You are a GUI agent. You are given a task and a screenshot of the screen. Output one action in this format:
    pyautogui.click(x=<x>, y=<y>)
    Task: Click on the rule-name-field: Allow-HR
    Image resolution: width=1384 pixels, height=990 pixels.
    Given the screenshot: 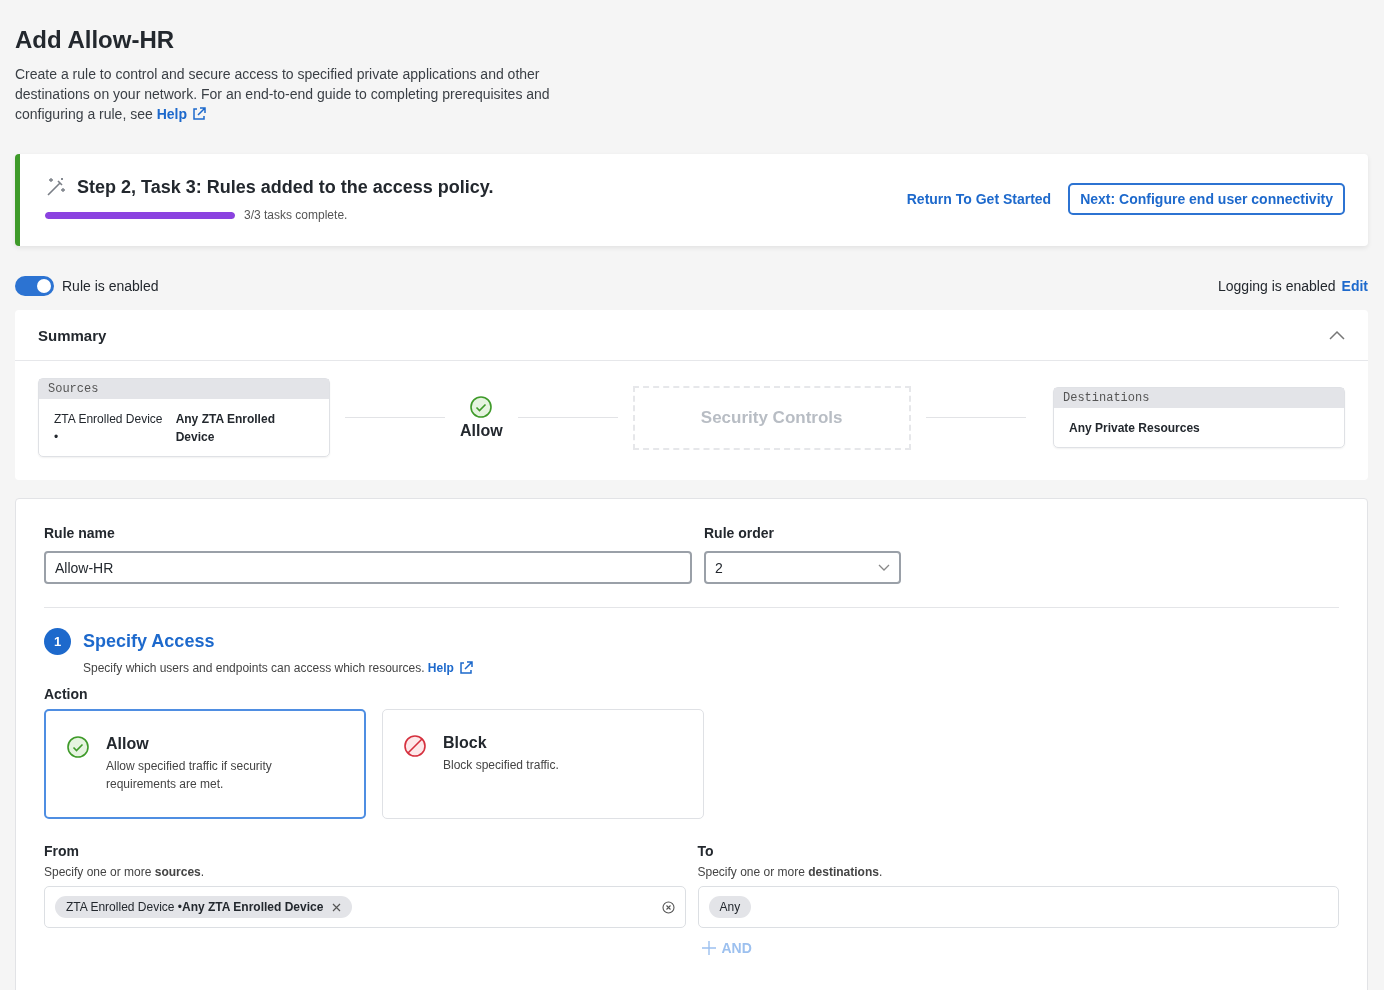 What is the action you would take?
    pyautogui.click(x=368, y=567)
    